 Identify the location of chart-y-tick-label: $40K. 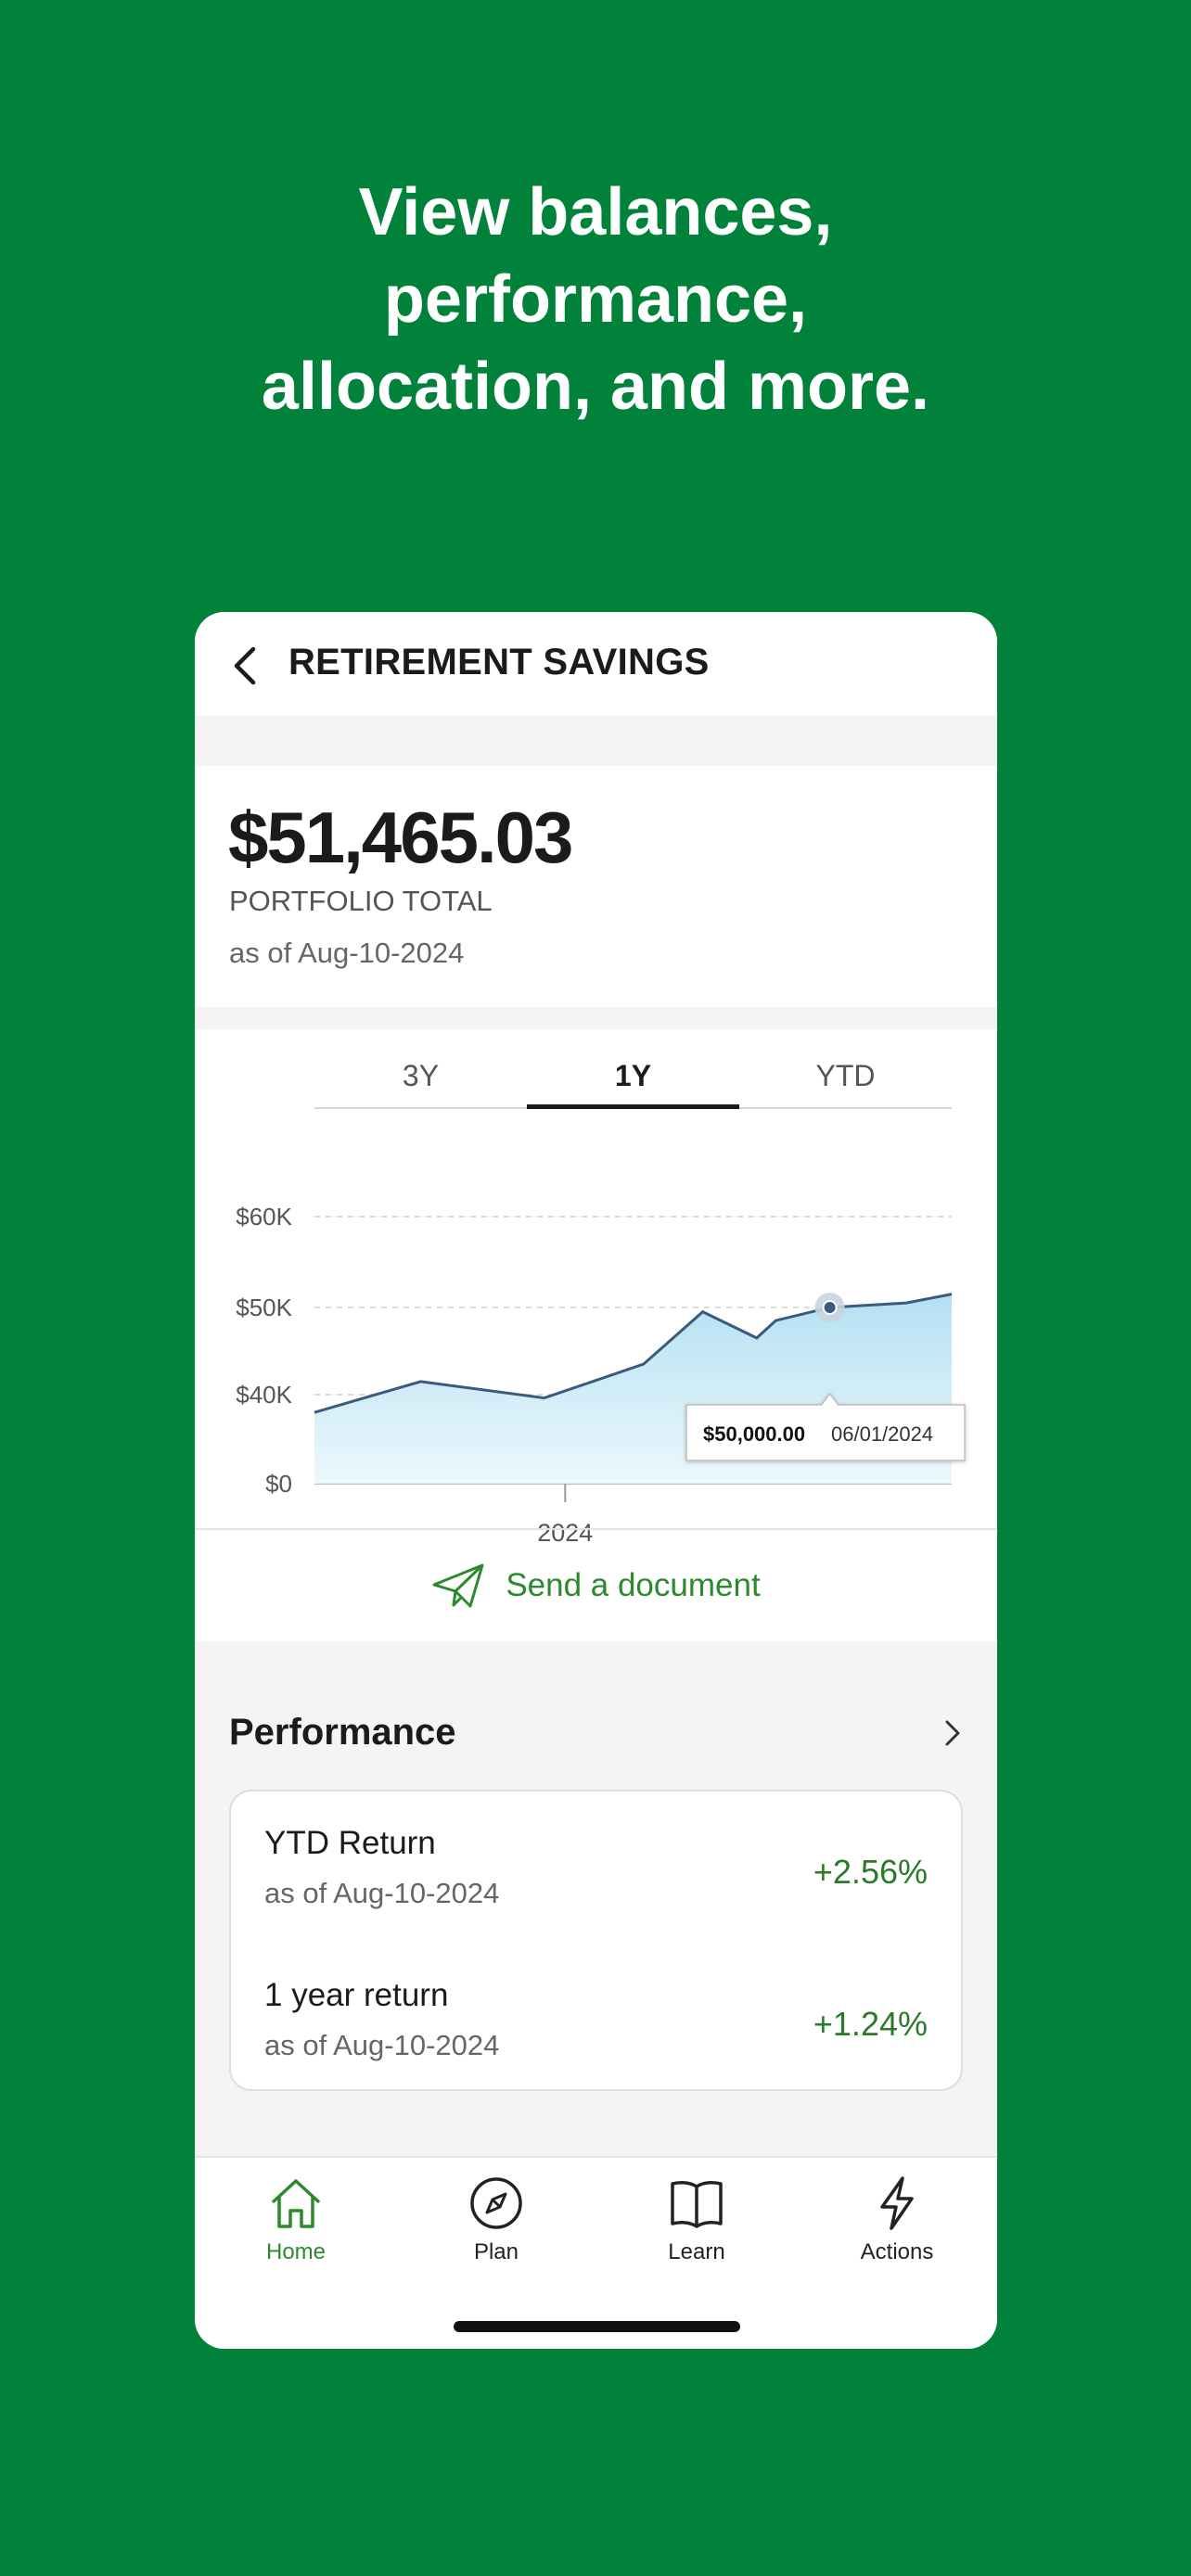
(264, 1395).